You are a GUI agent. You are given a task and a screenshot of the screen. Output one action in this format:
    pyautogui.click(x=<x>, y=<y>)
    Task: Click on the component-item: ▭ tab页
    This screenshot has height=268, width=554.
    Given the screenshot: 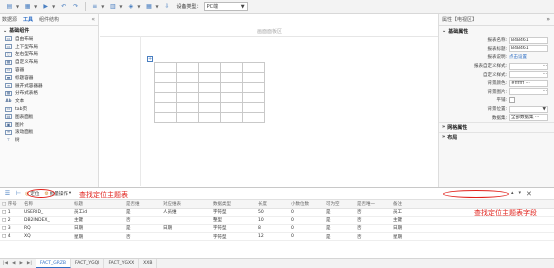 What is the action you would take?
    pyautogui.click(x=49, y=109)
    